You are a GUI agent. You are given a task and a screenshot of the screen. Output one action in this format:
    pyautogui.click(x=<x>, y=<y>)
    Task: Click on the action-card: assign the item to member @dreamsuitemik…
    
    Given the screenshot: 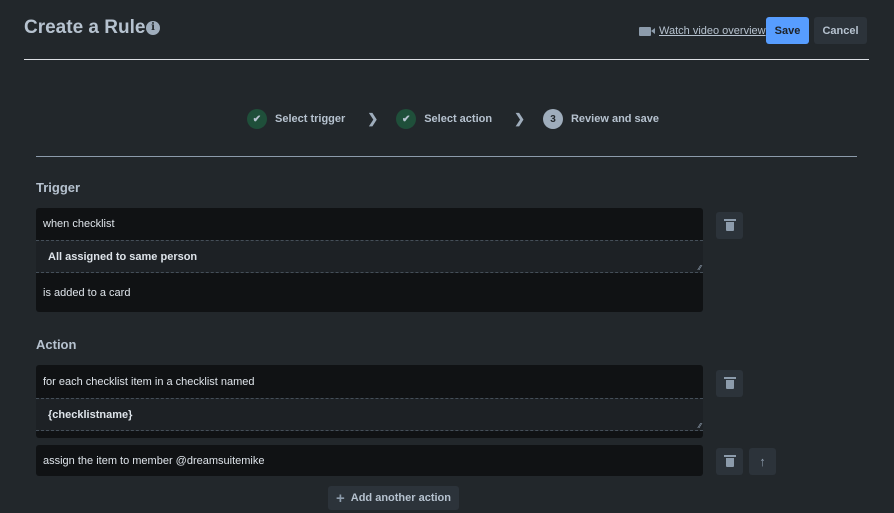 What is the action you would take?
    pyautogui.click(x=369, y=460)
    